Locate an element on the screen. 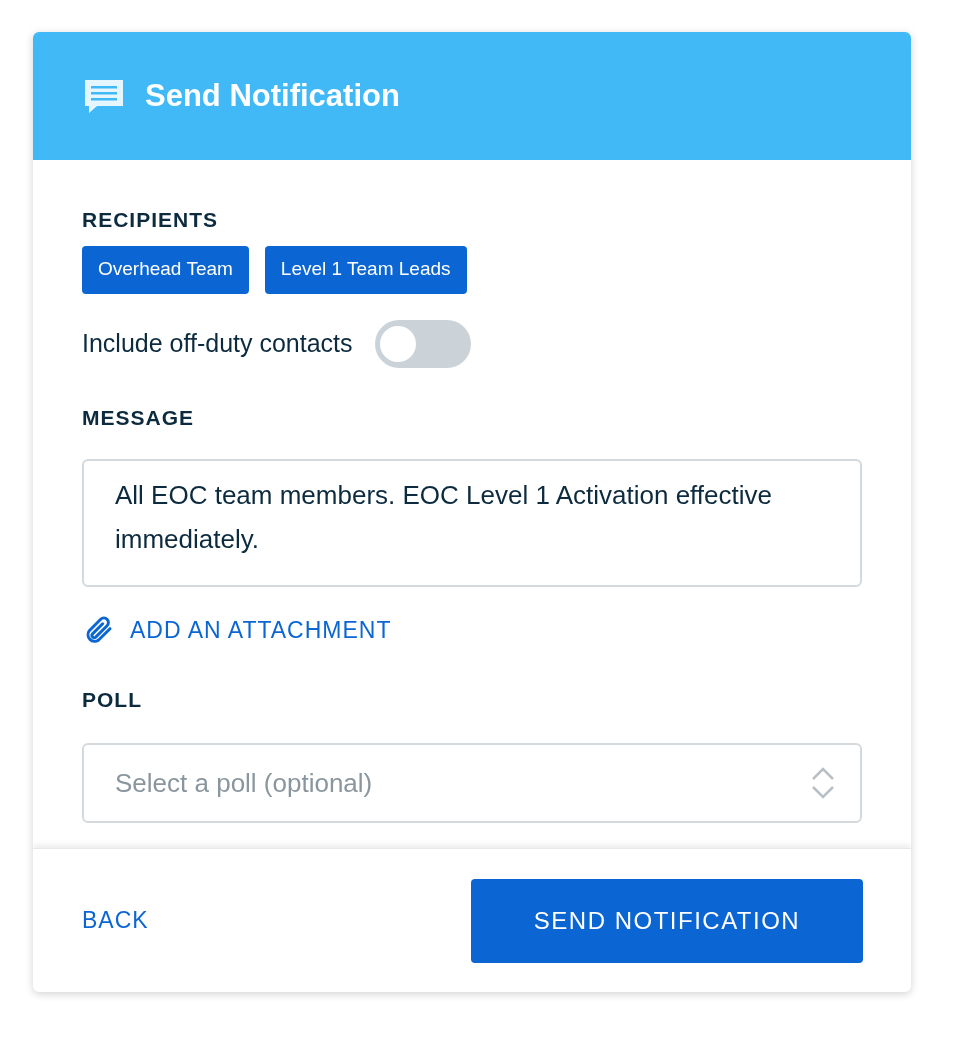  chat-icon is located at coordinates (104, 96).